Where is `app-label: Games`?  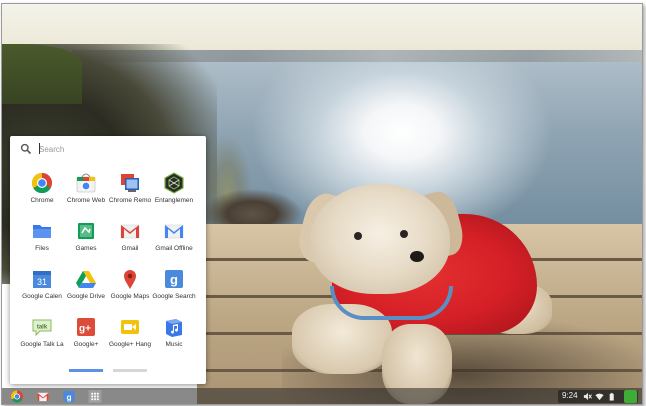
app-label: Games is located at coordinates (86, 248).